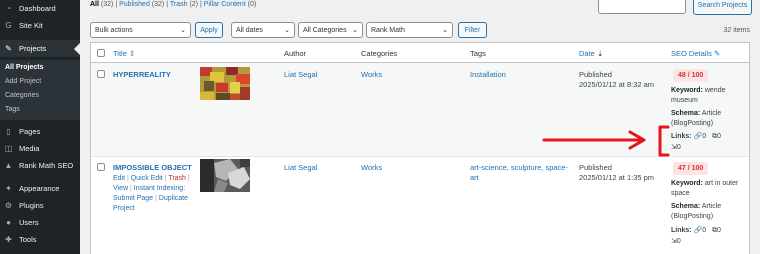 The height and width of the screenshot is (254, 760). Describe the element at coordinates (158, 4) in the screenshot. I see `filter-published-count: (32)` at that location.